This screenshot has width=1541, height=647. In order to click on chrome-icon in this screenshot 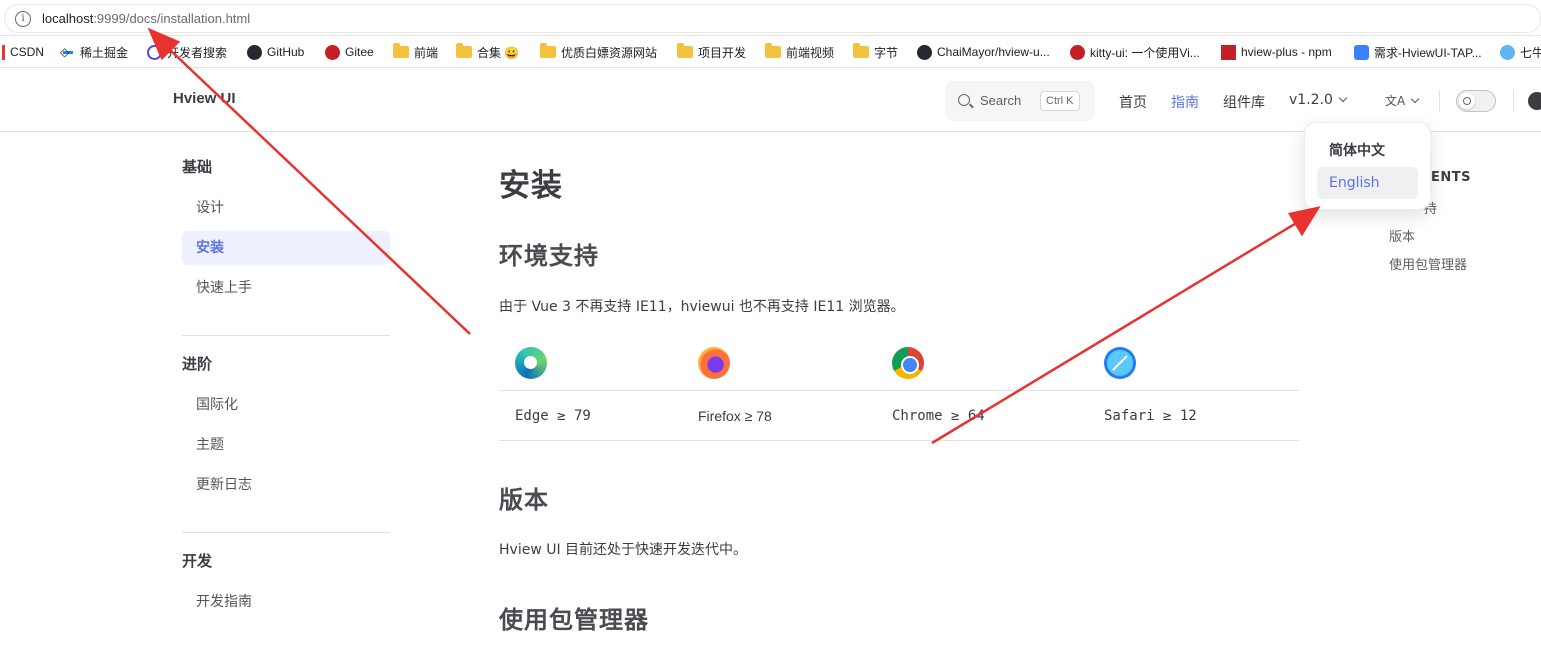, I will do `click(908, 363)`.